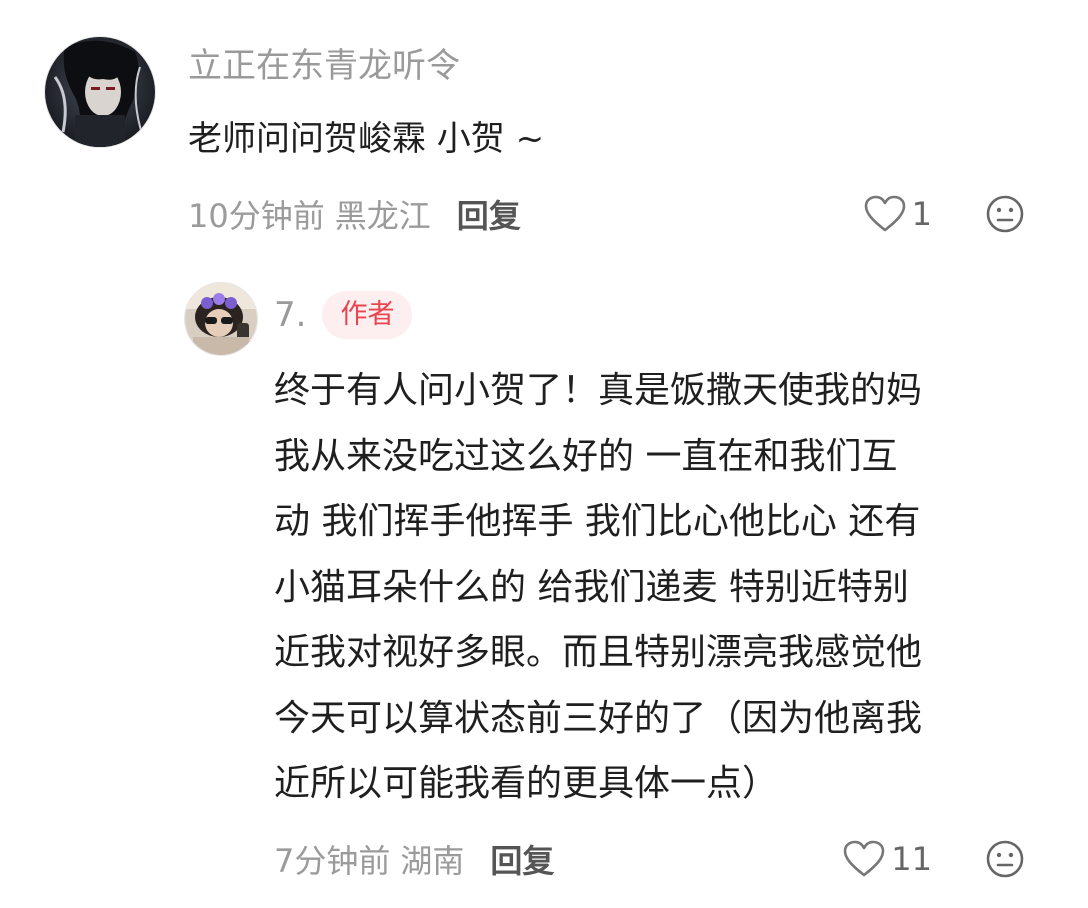  I want to click on like-button: 11, so click(887, 859).